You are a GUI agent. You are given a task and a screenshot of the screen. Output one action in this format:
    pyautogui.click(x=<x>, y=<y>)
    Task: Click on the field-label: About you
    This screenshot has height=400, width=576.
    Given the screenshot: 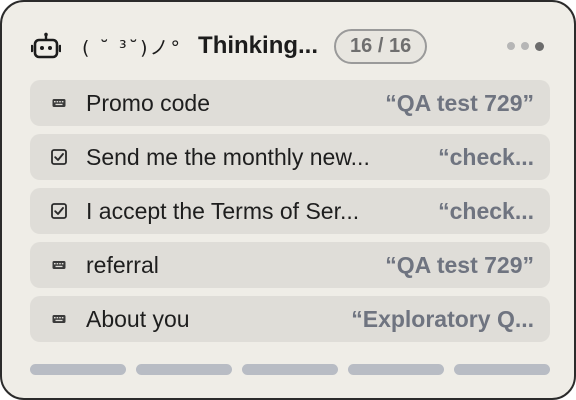 What is the action you would take?
    pyautogui.click(x=138, y=318)
    